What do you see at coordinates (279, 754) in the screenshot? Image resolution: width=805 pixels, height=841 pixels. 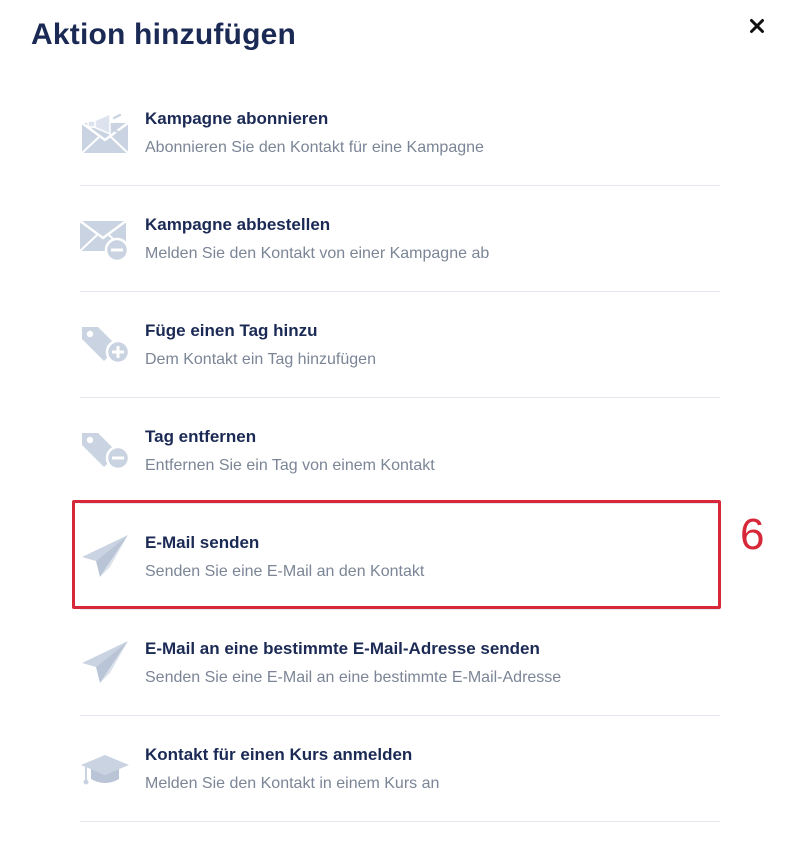 I see `action-title: Kontakt für einen Kurs anmelden` at bounding box center [279, 754].